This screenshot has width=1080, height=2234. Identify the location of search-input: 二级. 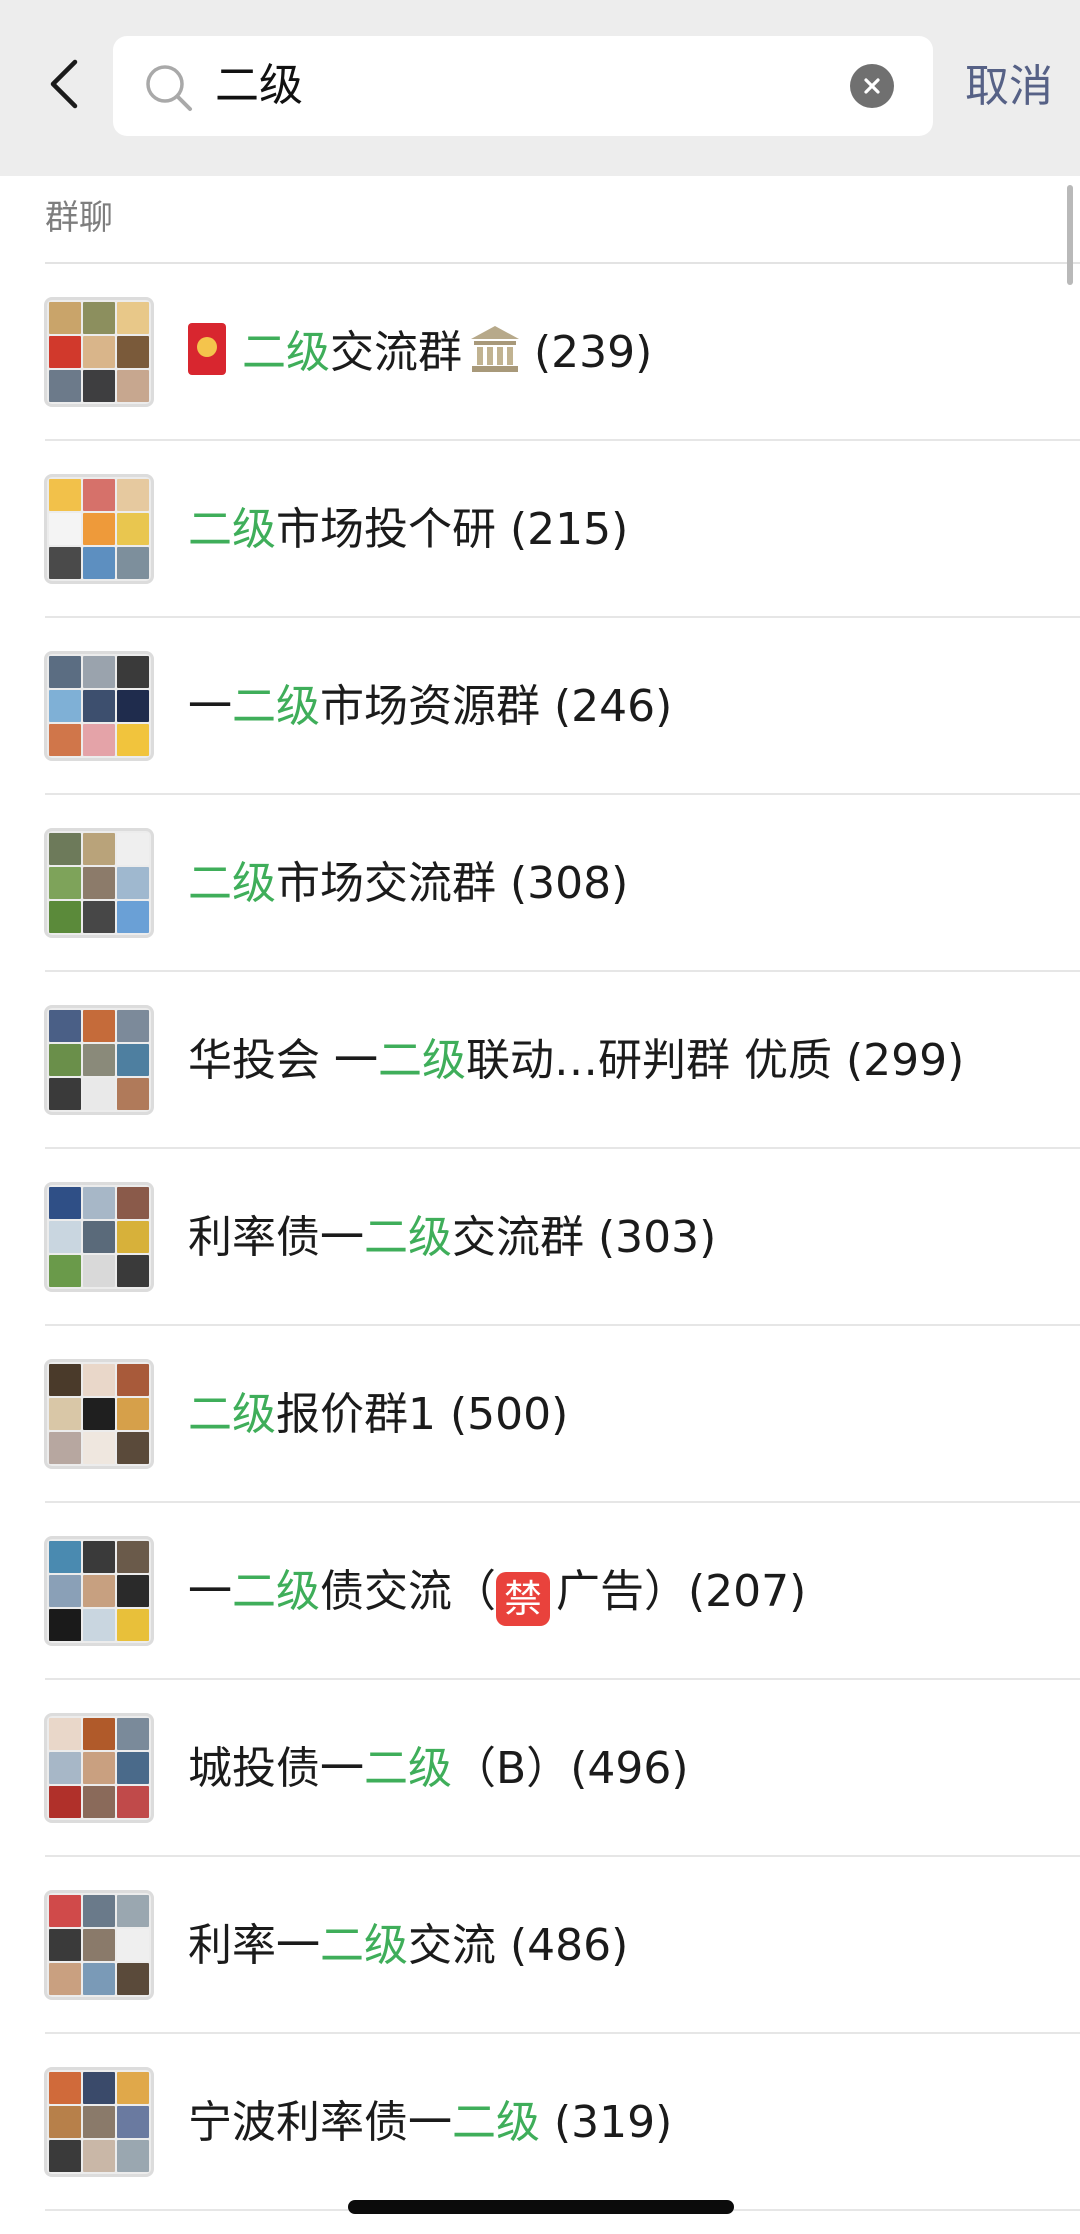
(259, 86).